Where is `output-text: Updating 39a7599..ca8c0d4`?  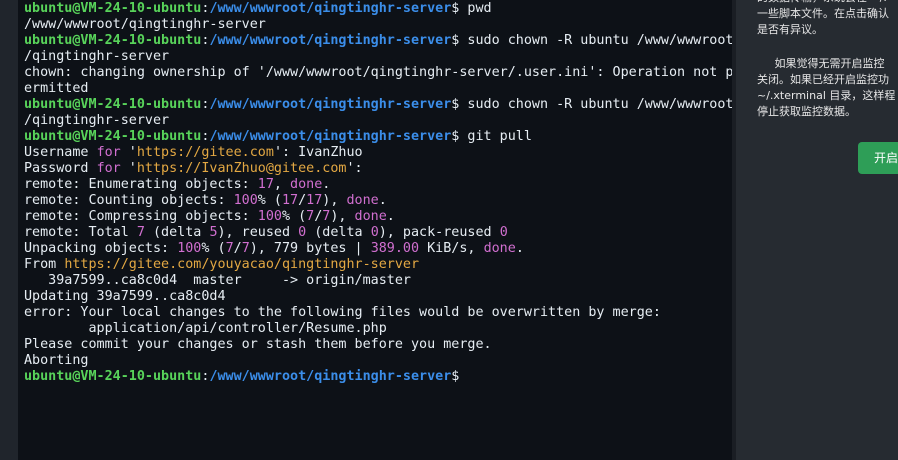 output-text: Updating 39a7599..ca8c0d4 is located at coordinates (125, 296).